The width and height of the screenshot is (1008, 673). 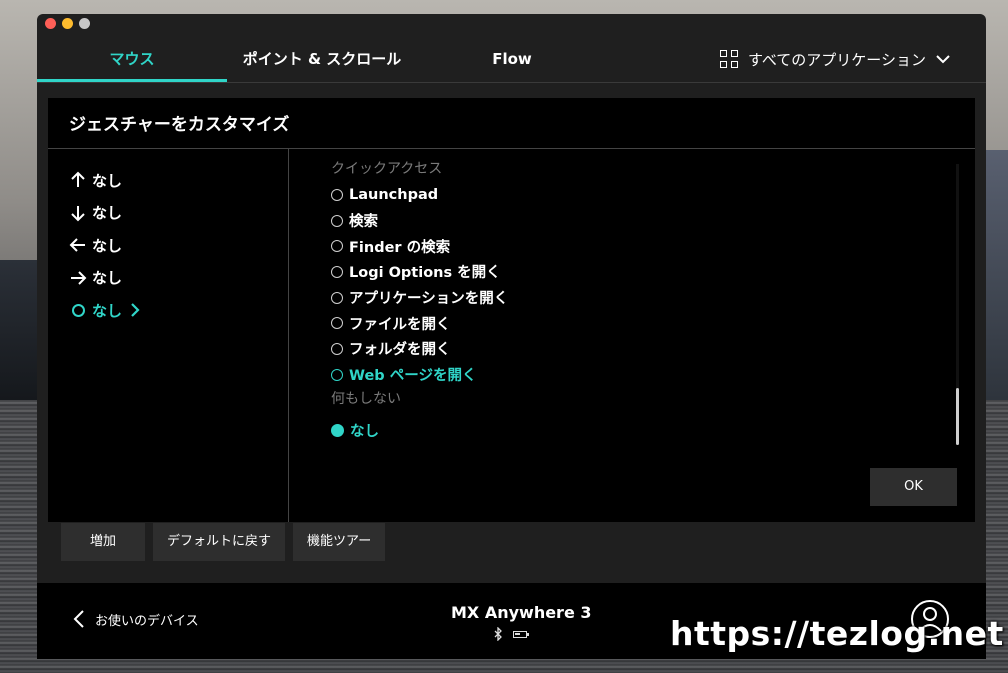 I want to click on tab-label: Flow, so click(x=512, y=59).